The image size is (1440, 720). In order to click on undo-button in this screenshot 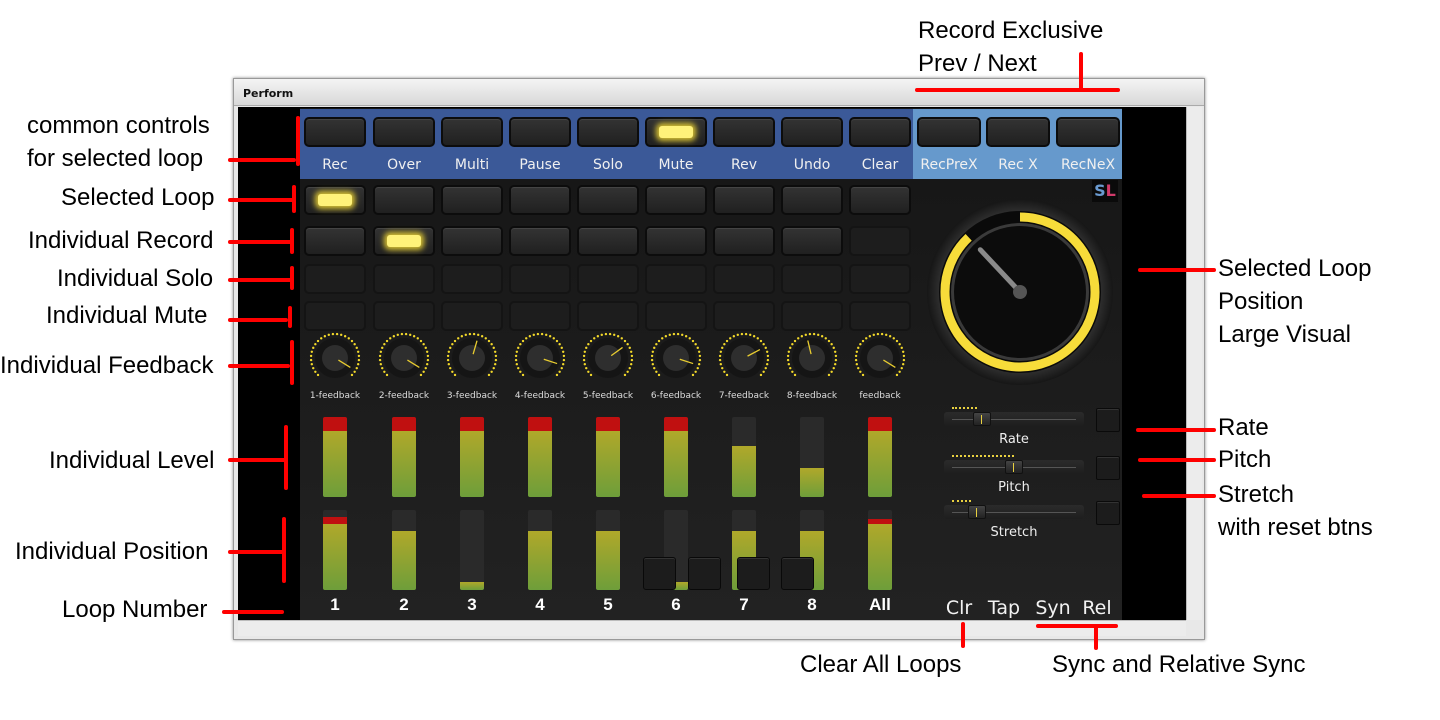, I will do `click(812, 132)`.